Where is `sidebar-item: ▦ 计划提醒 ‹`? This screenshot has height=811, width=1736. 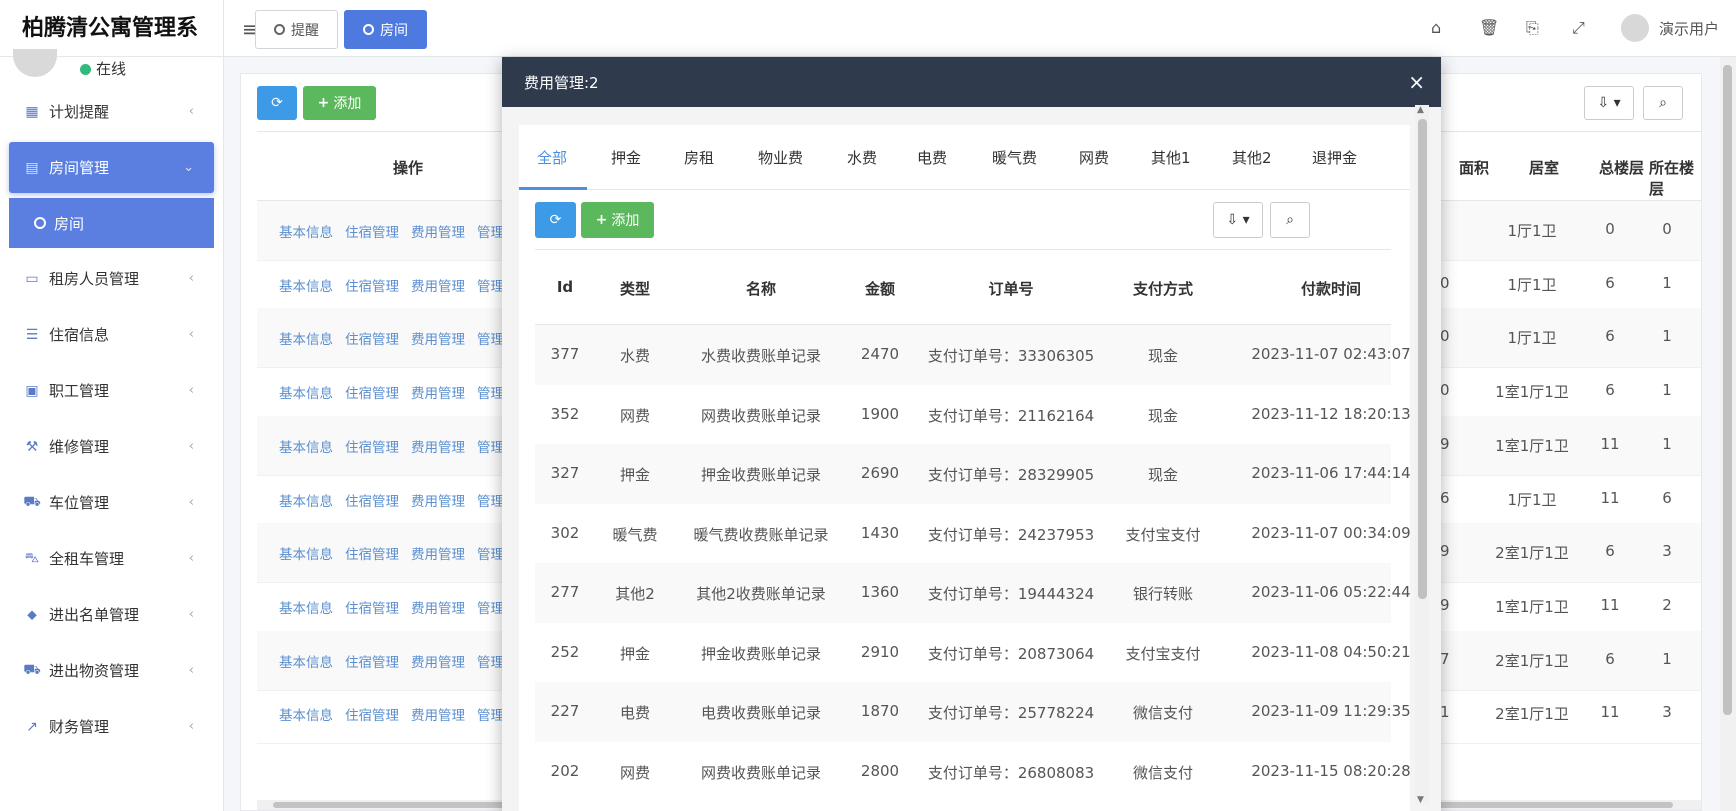 sidebar-item: ▦ 计划提醒 ‹ is located at coordinates (111, 111).